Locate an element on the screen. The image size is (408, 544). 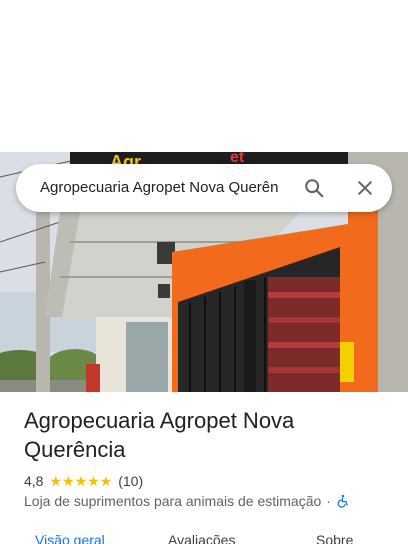
search-bar: Agropecuaria Agropet Nova Querên is located at coordinates (204, 188).